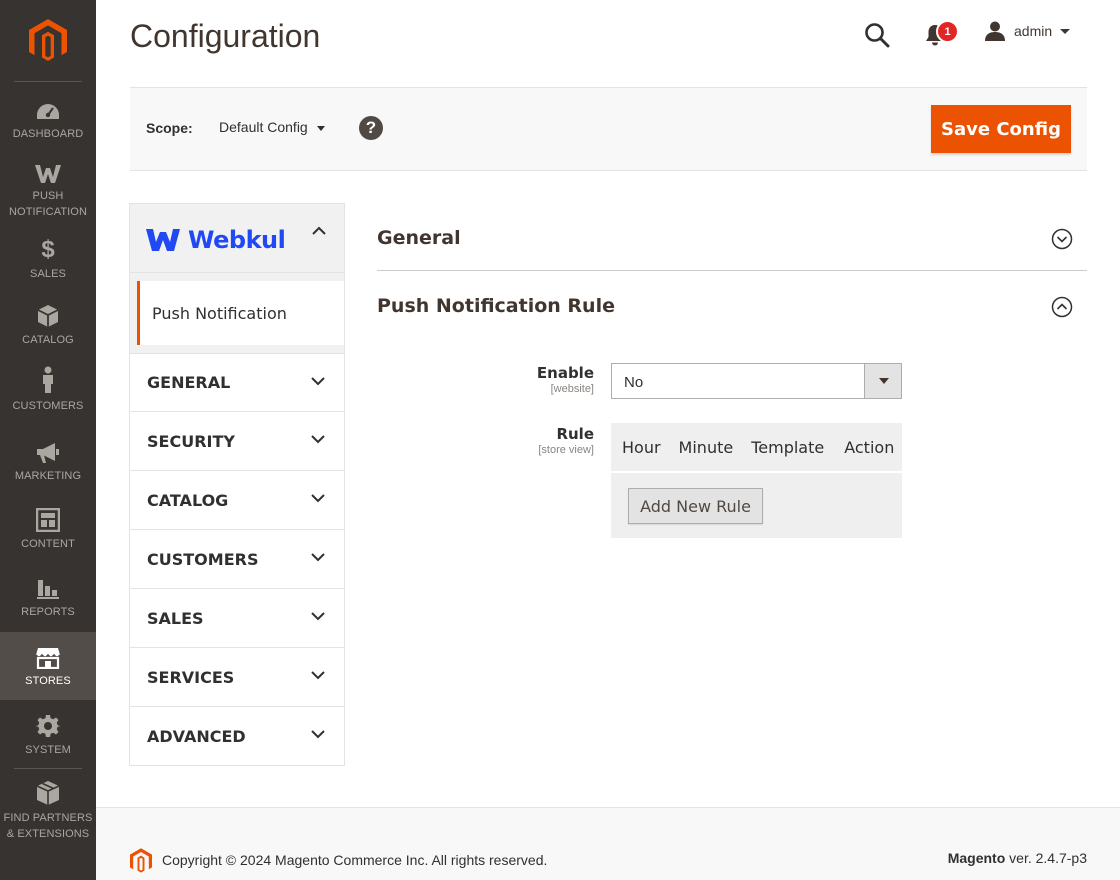 The height and width of the screenshot is (880, 1120). What do you see at coordinates (319, 230) in the screenshot?
I see `chevron-up-icon` at bounding box center [319, 230].